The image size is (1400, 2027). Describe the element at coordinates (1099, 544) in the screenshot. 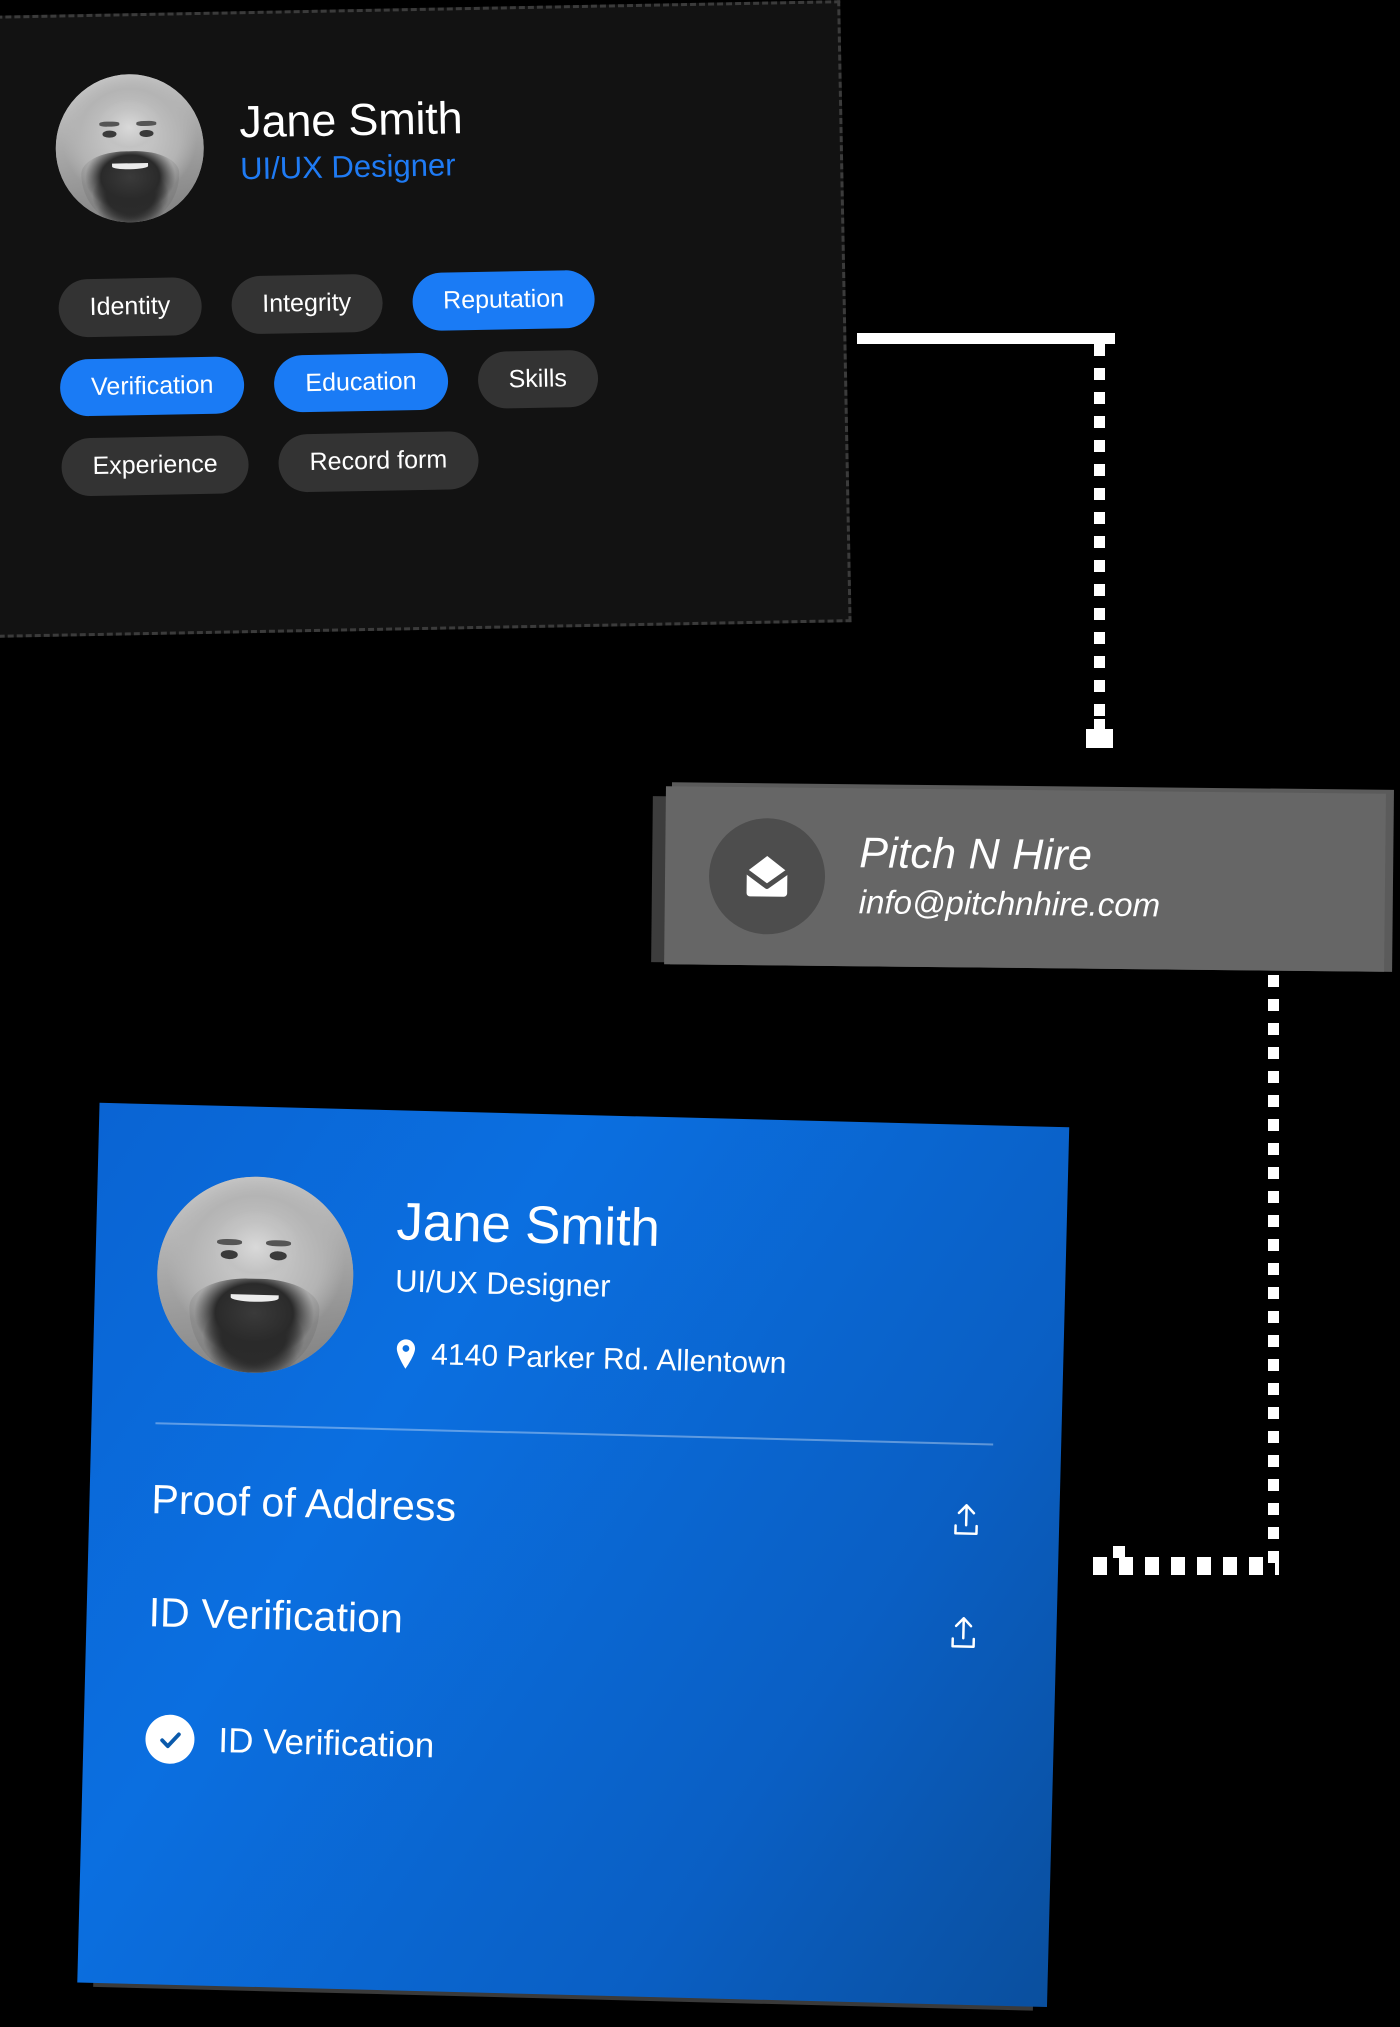

I see `connector-vertical-dashed` at that location.